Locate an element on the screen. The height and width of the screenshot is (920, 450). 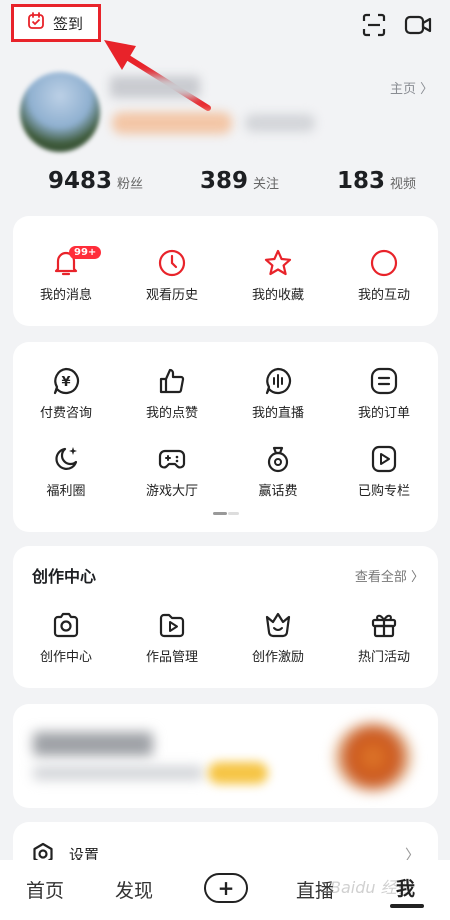
stat-videos: 183 视频 is located at coordinates (376, 181).